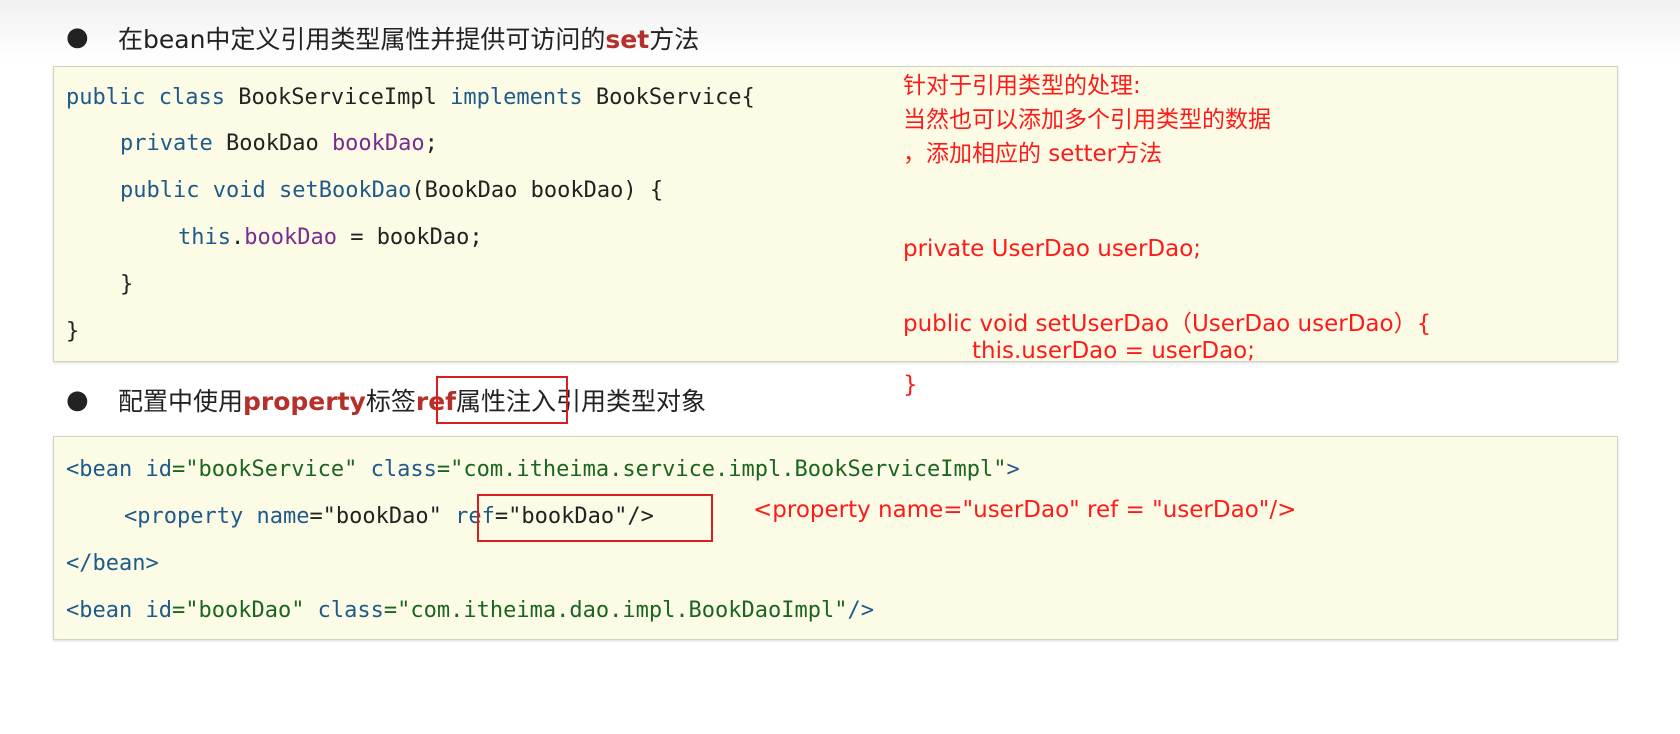 Image resolution: width=1680 pixels, height=734 pixels. Describe the element at coordinates (237, 237) in the screenshot. I see `code-punct: .` at that location.